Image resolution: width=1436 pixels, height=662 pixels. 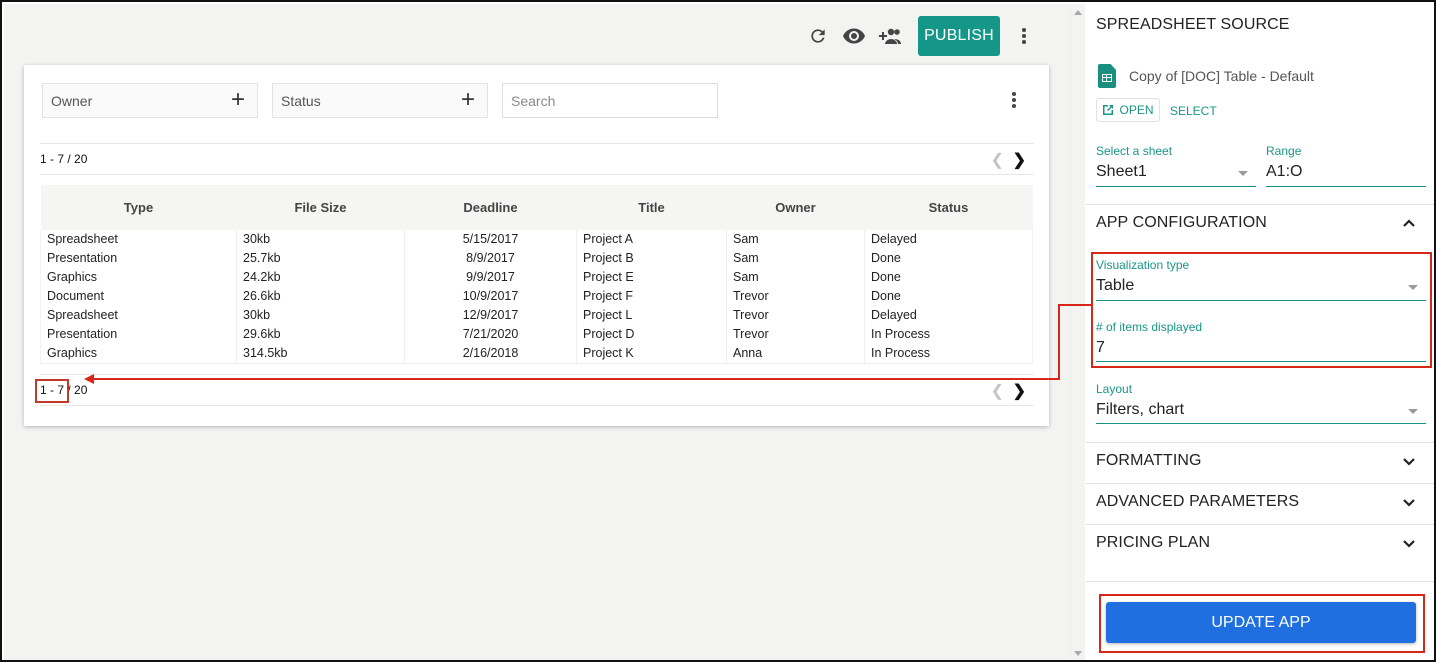 I want to click on annotation-highlight-pagination, so click(x=52, y=391).